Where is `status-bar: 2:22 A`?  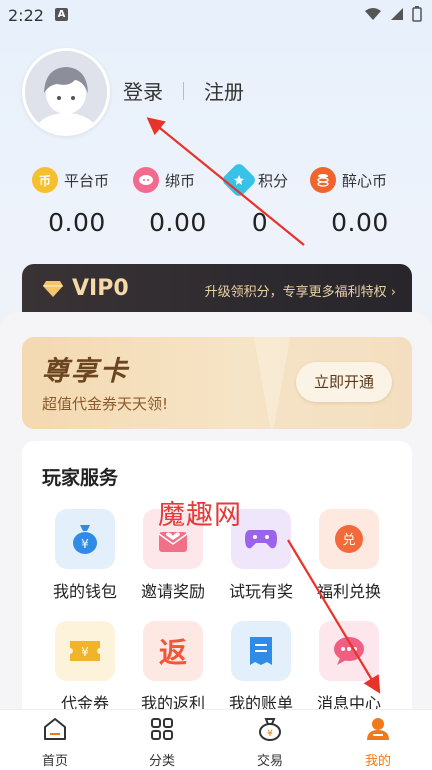 status-bar: 2:22 A is located at coordinates (216, 15).